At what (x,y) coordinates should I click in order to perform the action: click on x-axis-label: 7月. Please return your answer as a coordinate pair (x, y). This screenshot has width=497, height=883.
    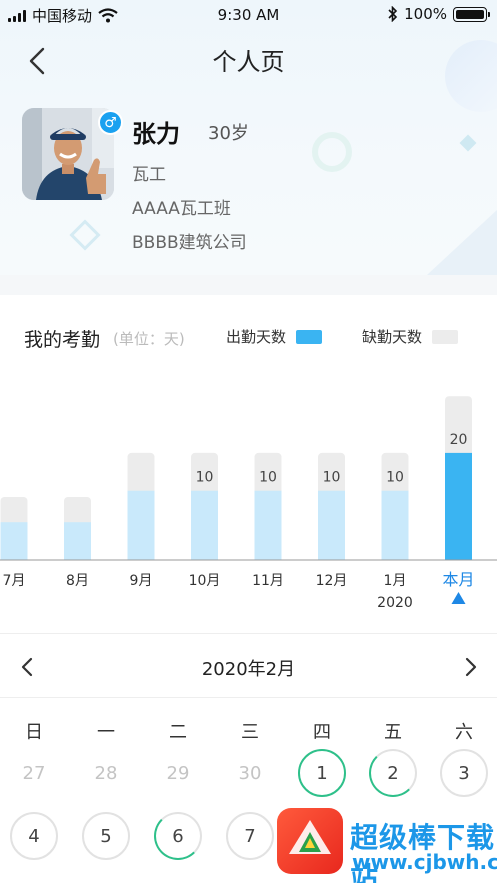
    Looking at the image, I should click on (14, 581).